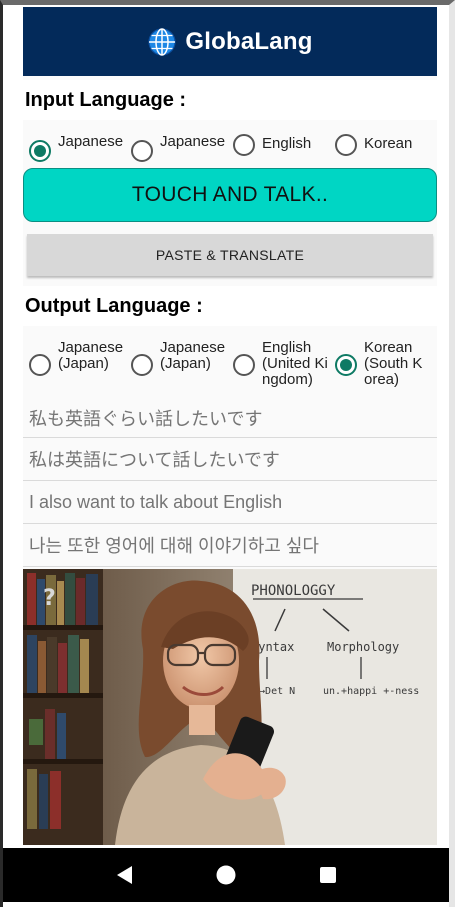  Describe the element at coordinates (80, 148) in the screenshot. I see `input-option-japanese-1: Japanese` at that location.